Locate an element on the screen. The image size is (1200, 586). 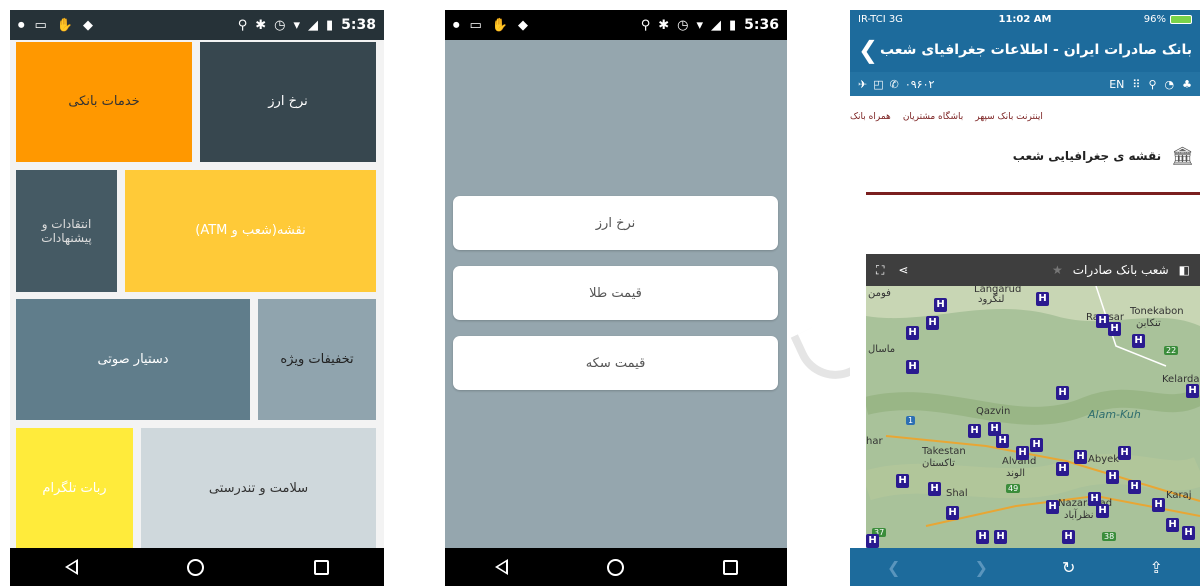
currency-rate-button: نرخ ارز is located at coordinates (615, 223).